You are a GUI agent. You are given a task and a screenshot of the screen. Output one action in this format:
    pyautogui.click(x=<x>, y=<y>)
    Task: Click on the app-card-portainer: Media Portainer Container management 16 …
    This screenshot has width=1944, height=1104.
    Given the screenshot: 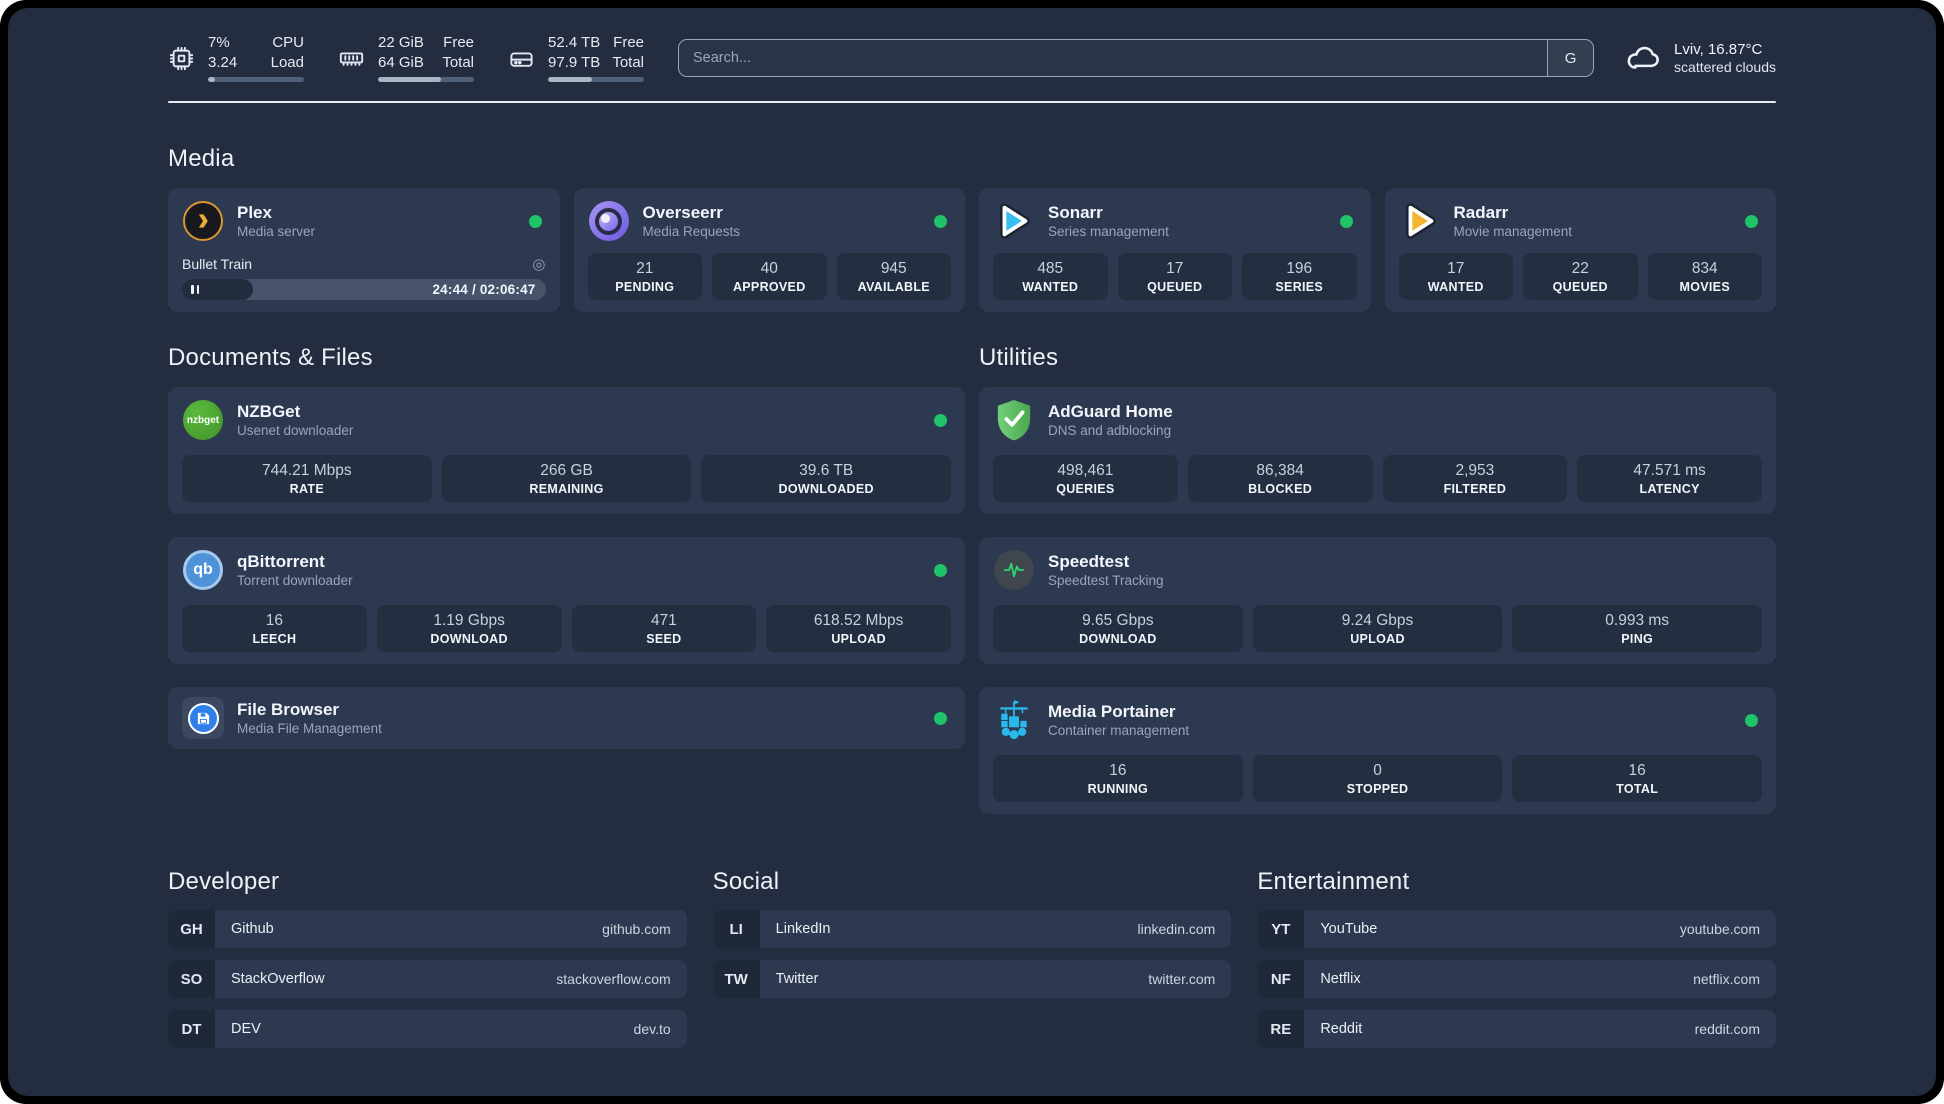 What is the action you would take?
    pyautogui.click(x=1377, y=750)
    